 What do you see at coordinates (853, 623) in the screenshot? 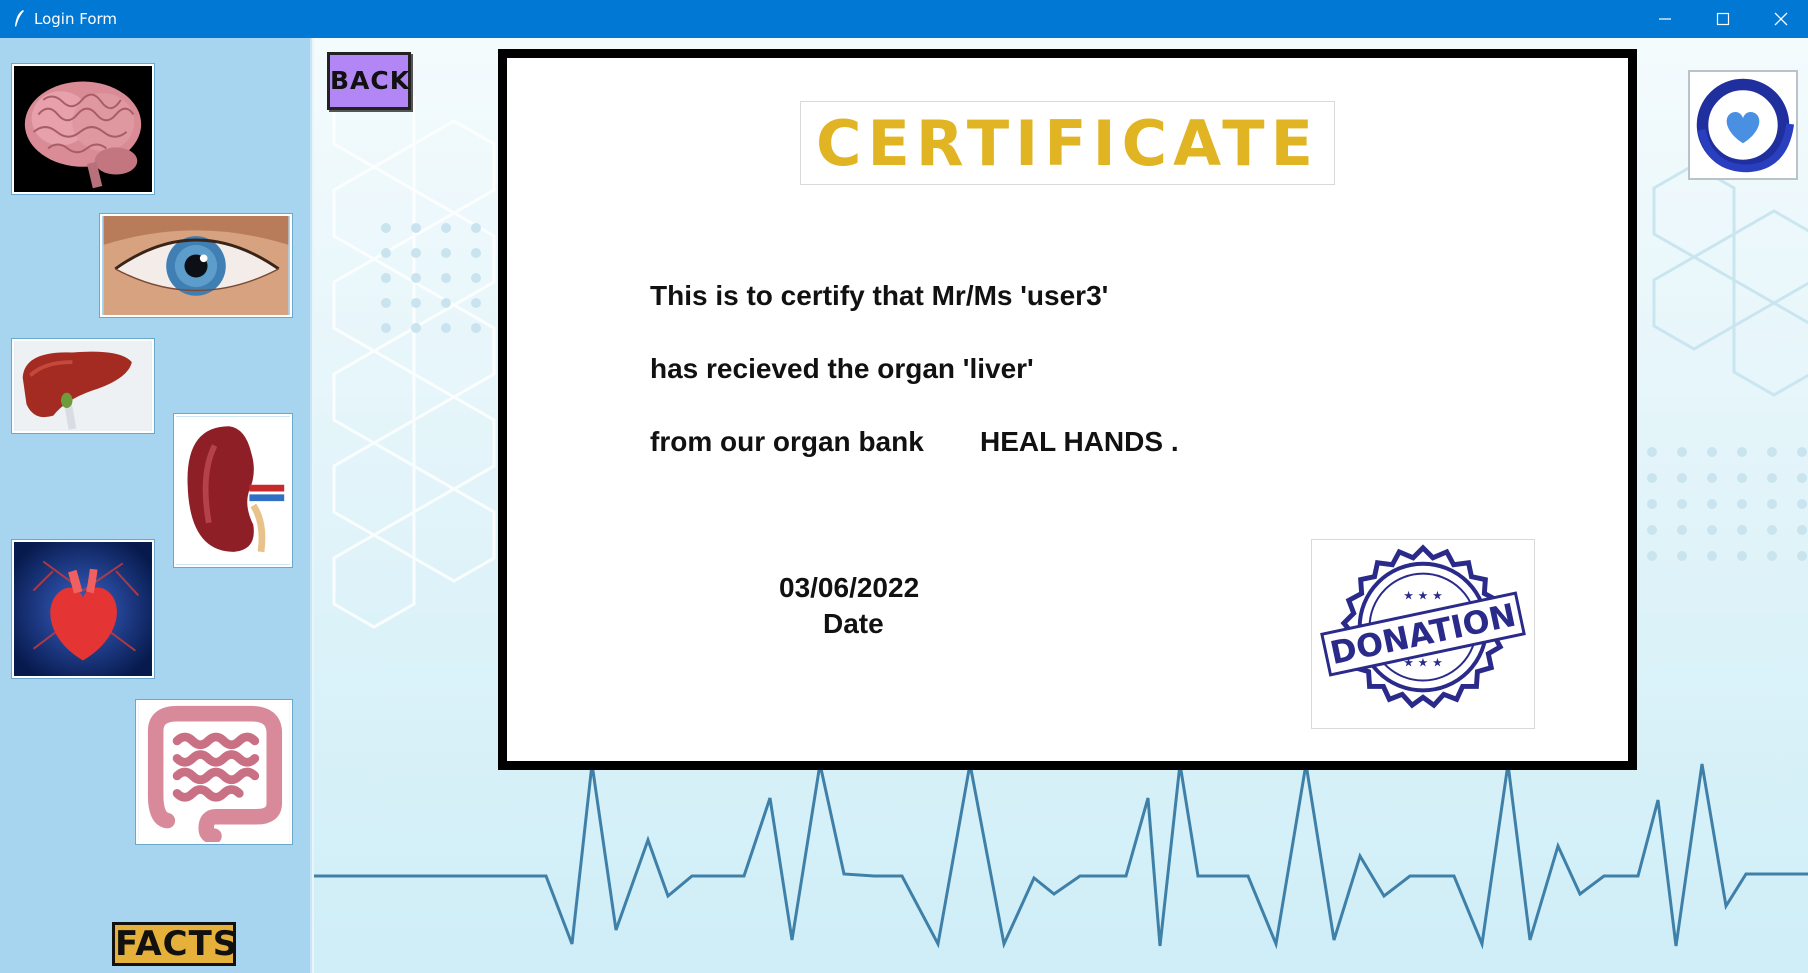
I see `date-label: Date` at bounding box center [853, 623].